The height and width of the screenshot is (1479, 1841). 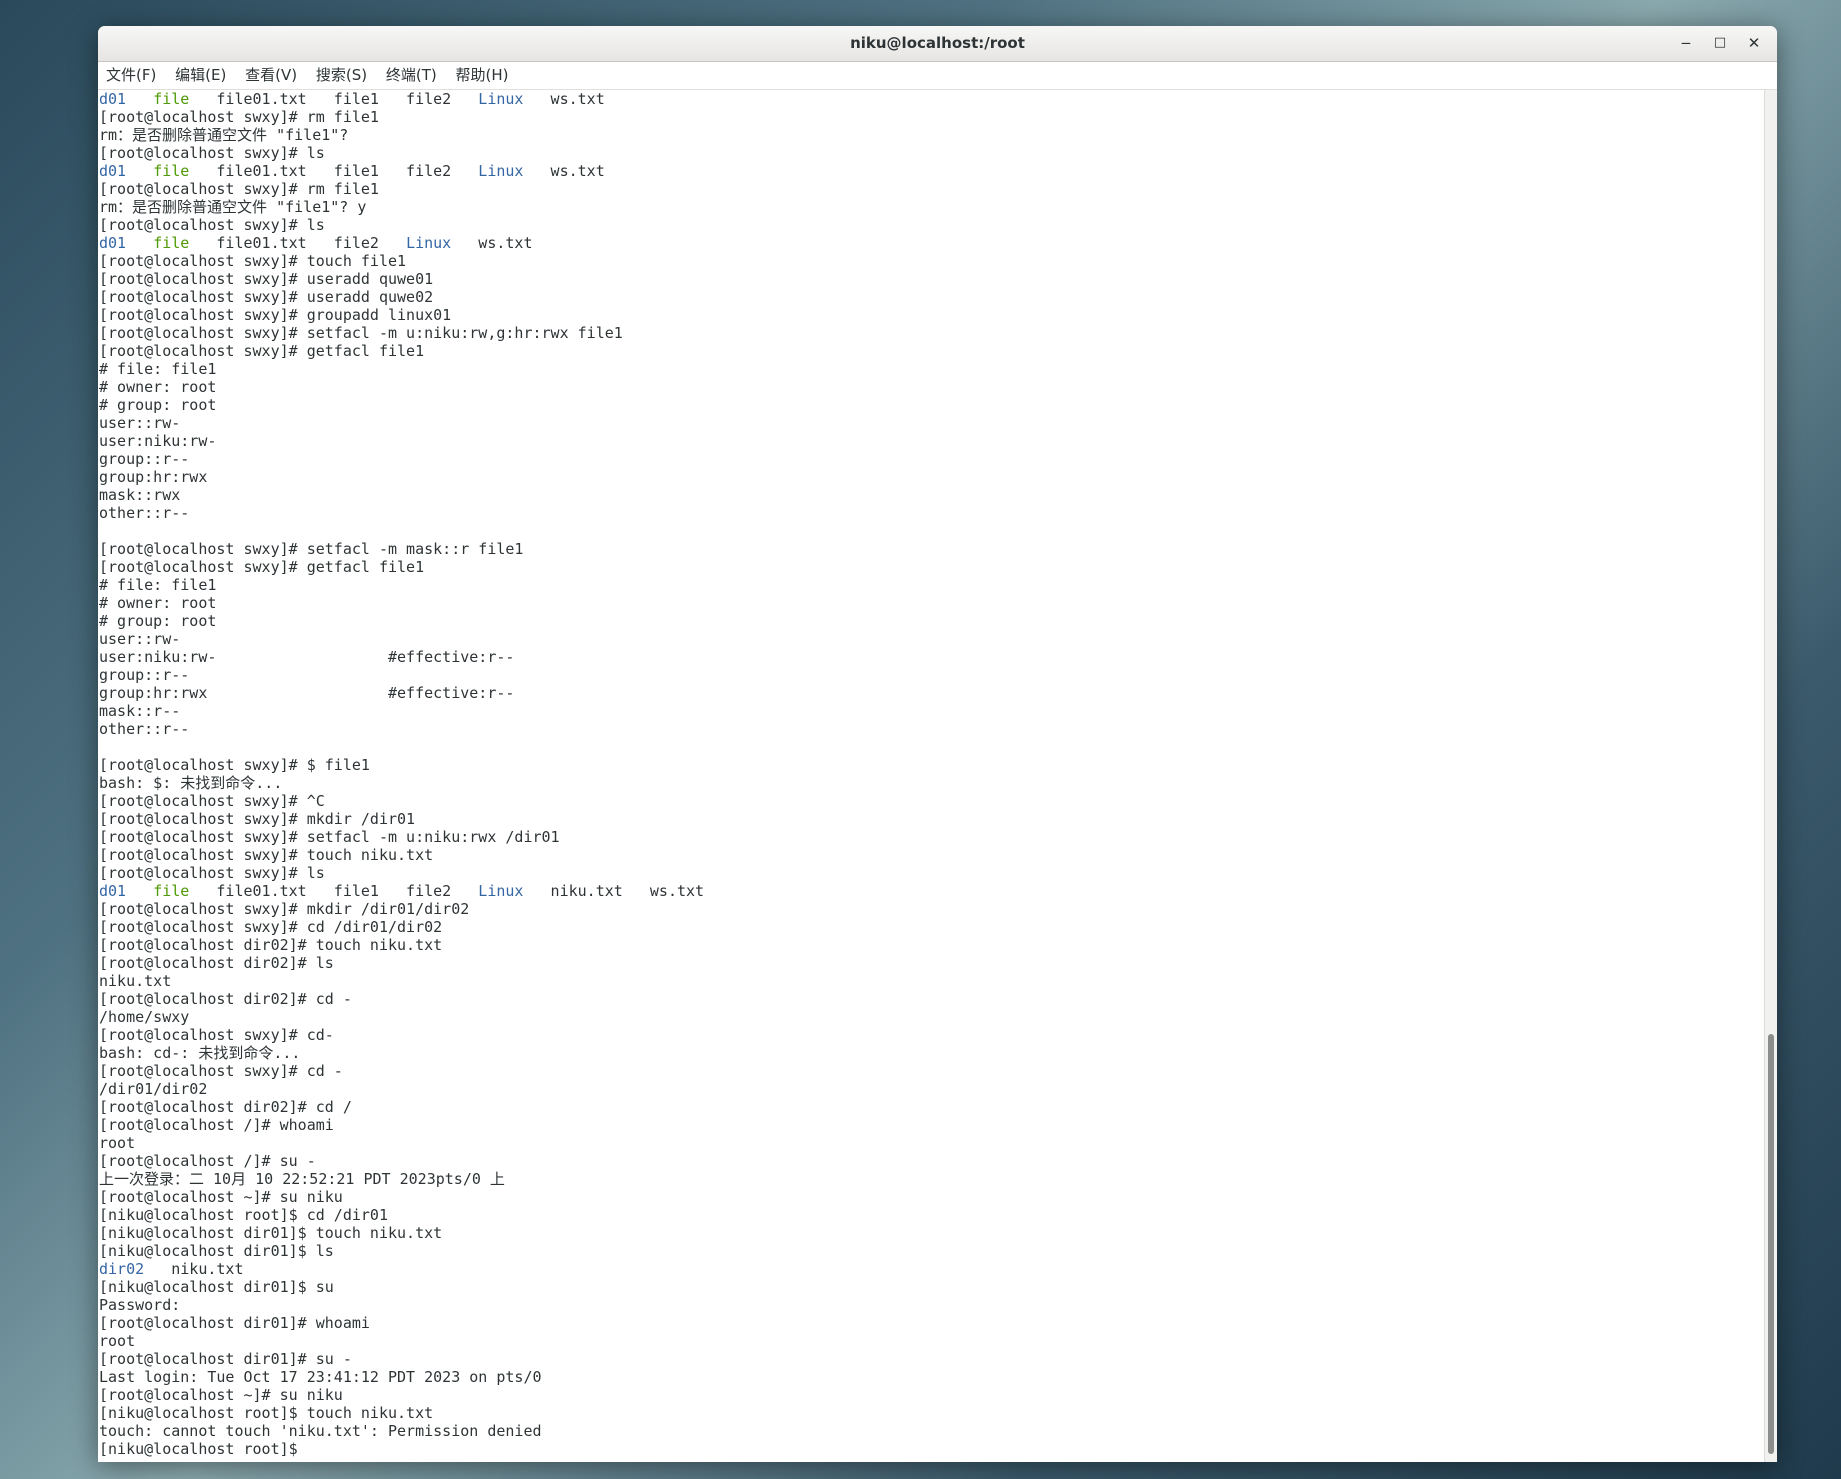 What do you see at coordinates (140, 1305) in the screenshot?
I see `terminal-line: Password:` at bounding box center [140, 1305].